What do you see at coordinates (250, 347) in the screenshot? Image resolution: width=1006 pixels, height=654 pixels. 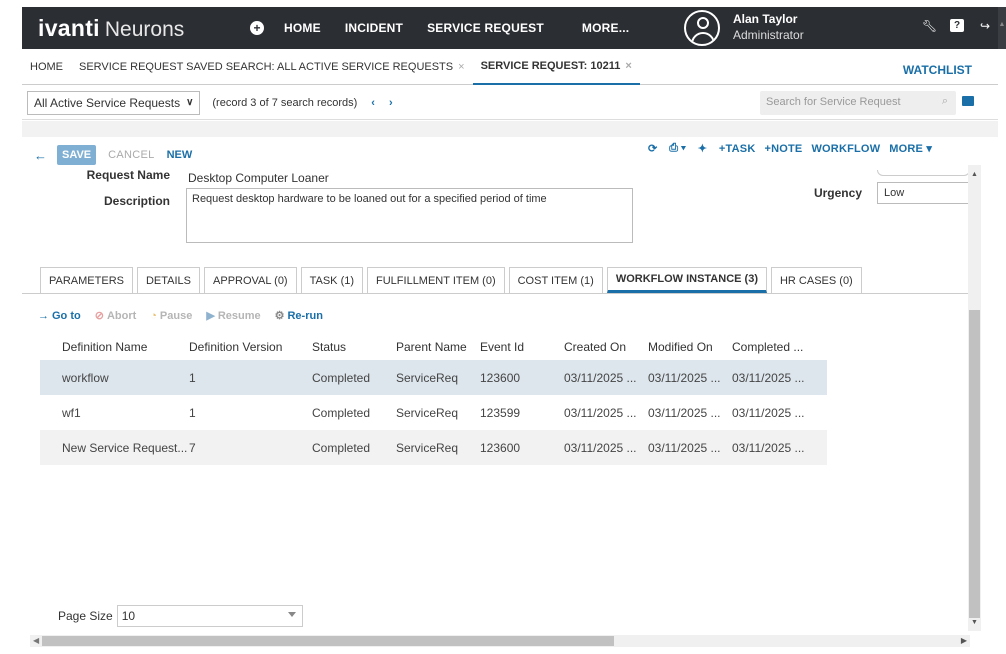 I see `column-header: Definition Version` at bounding box center [250, 347].